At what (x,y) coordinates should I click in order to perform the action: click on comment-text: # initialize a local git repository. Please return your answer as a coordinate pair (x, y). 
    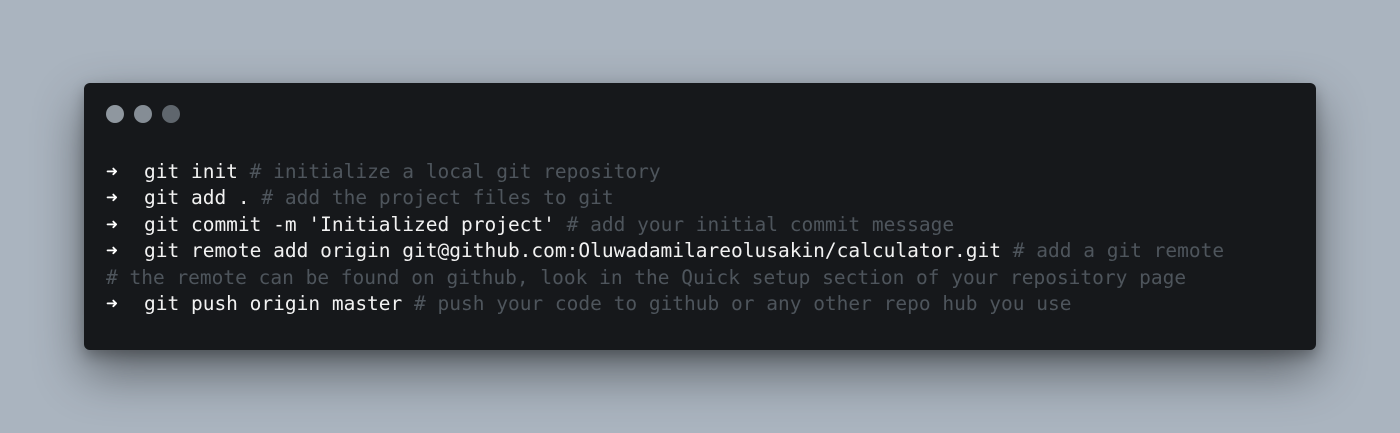
    Looking at the image, I should click on (455, 171).